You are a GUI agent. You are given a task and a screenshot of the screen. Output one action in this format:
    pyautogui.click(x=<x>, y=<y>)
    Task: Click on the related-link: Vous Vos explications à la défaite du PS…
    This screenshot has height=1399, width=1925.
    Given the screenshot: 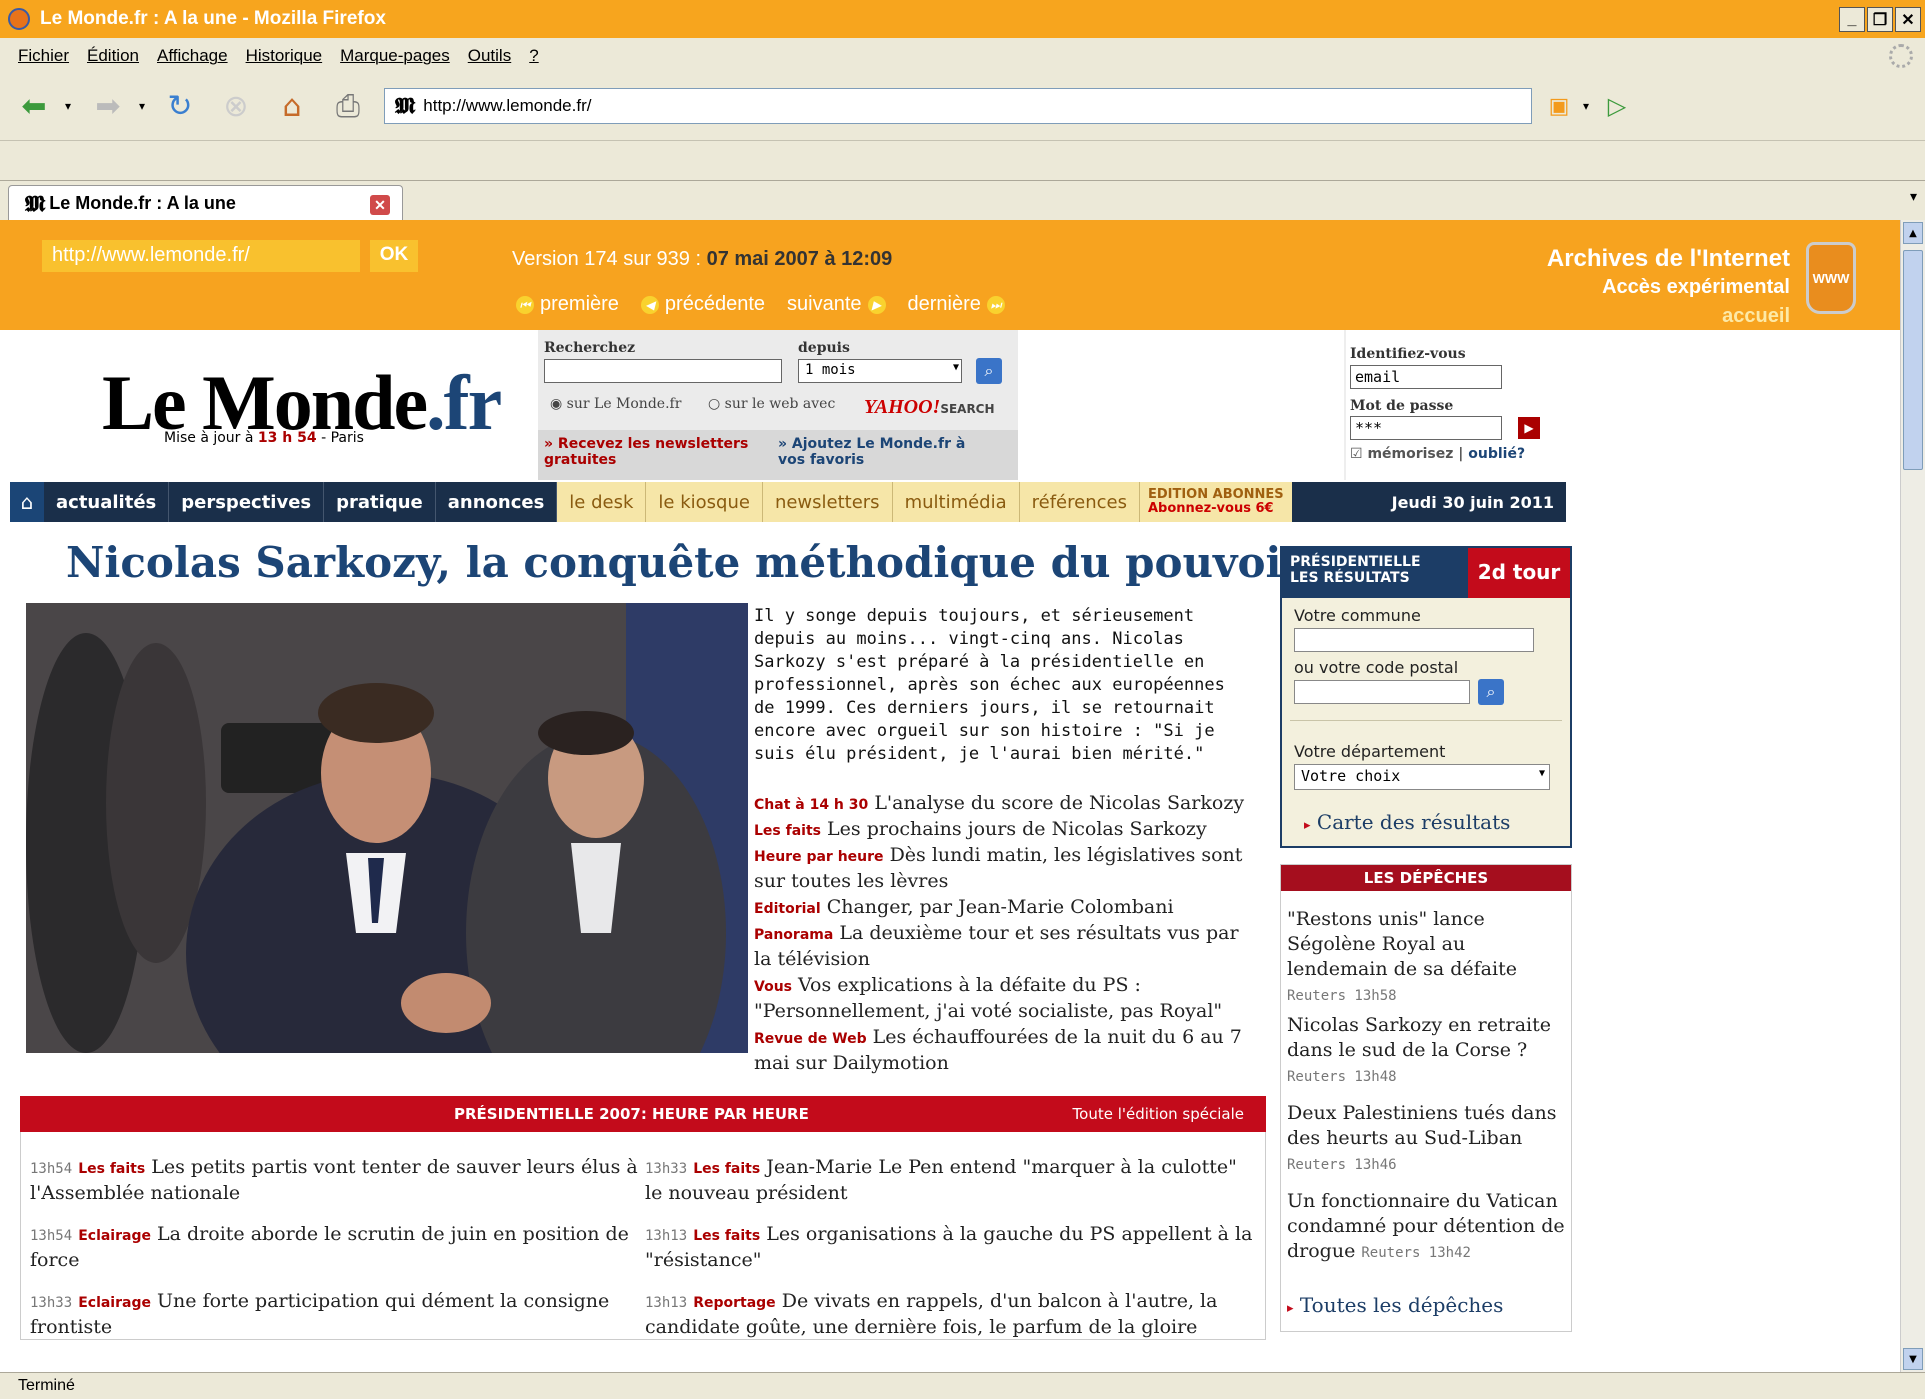 What is the action you would take?
    pyautogui.click(x=1003, y=998)
    